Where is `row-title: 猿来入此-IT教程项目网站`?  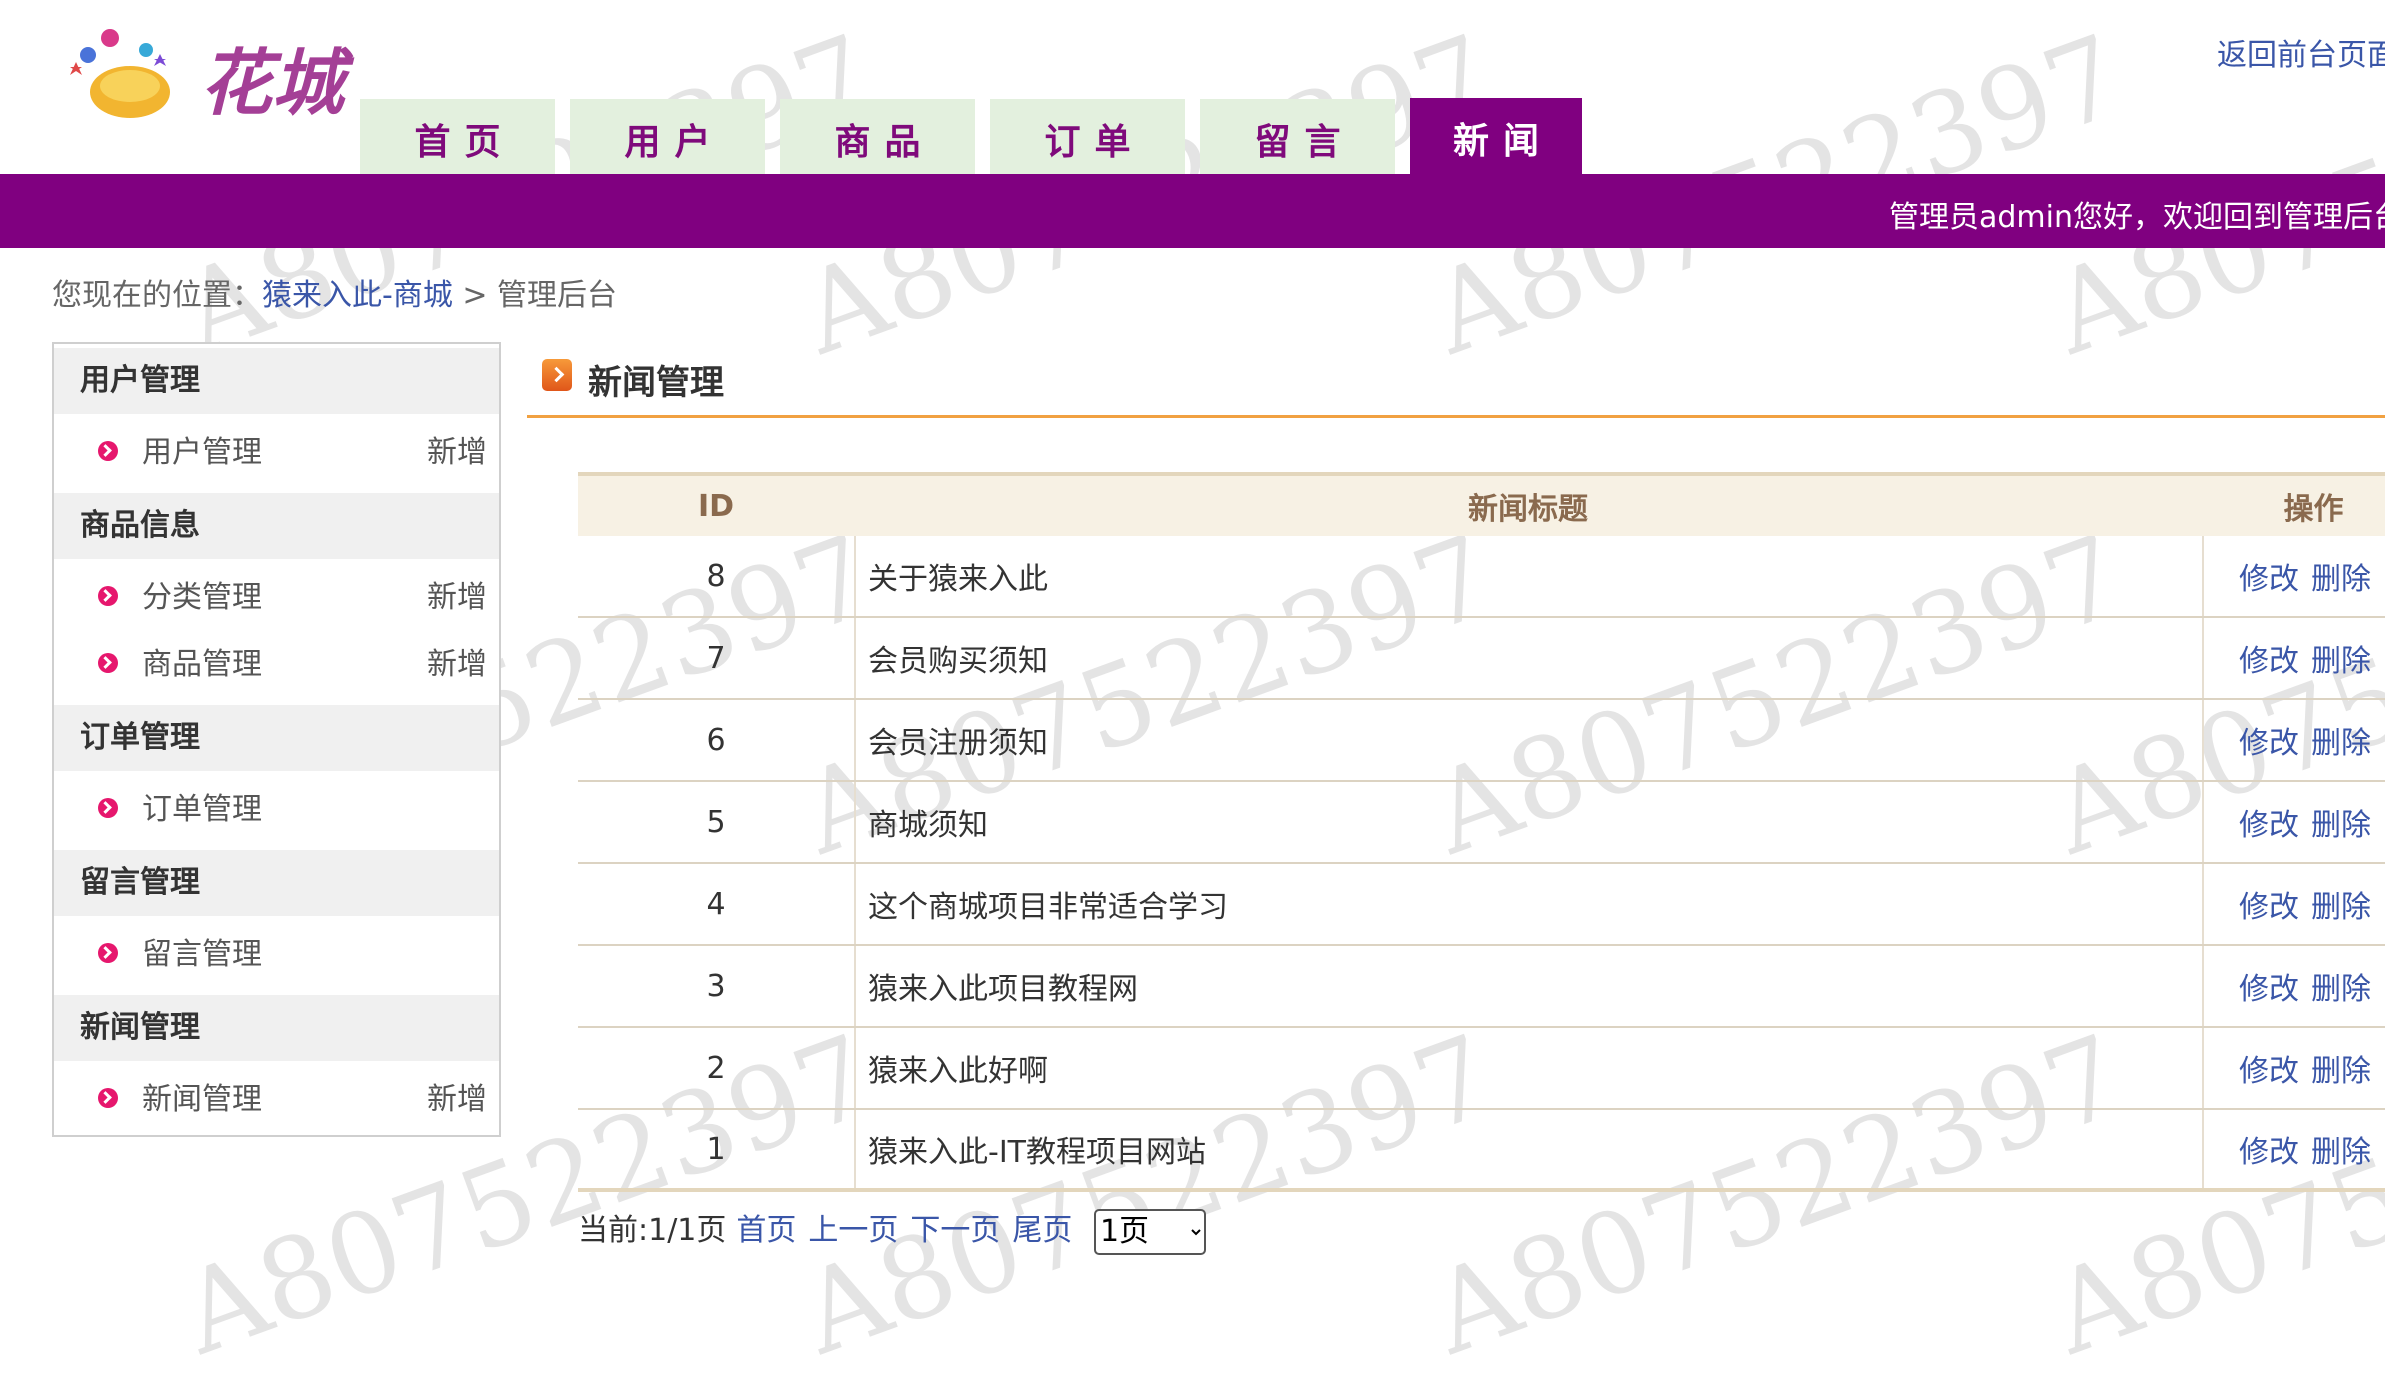 row-title: 猿来入此-IT教程项目网站 is located at coordinates (1528, 1149).